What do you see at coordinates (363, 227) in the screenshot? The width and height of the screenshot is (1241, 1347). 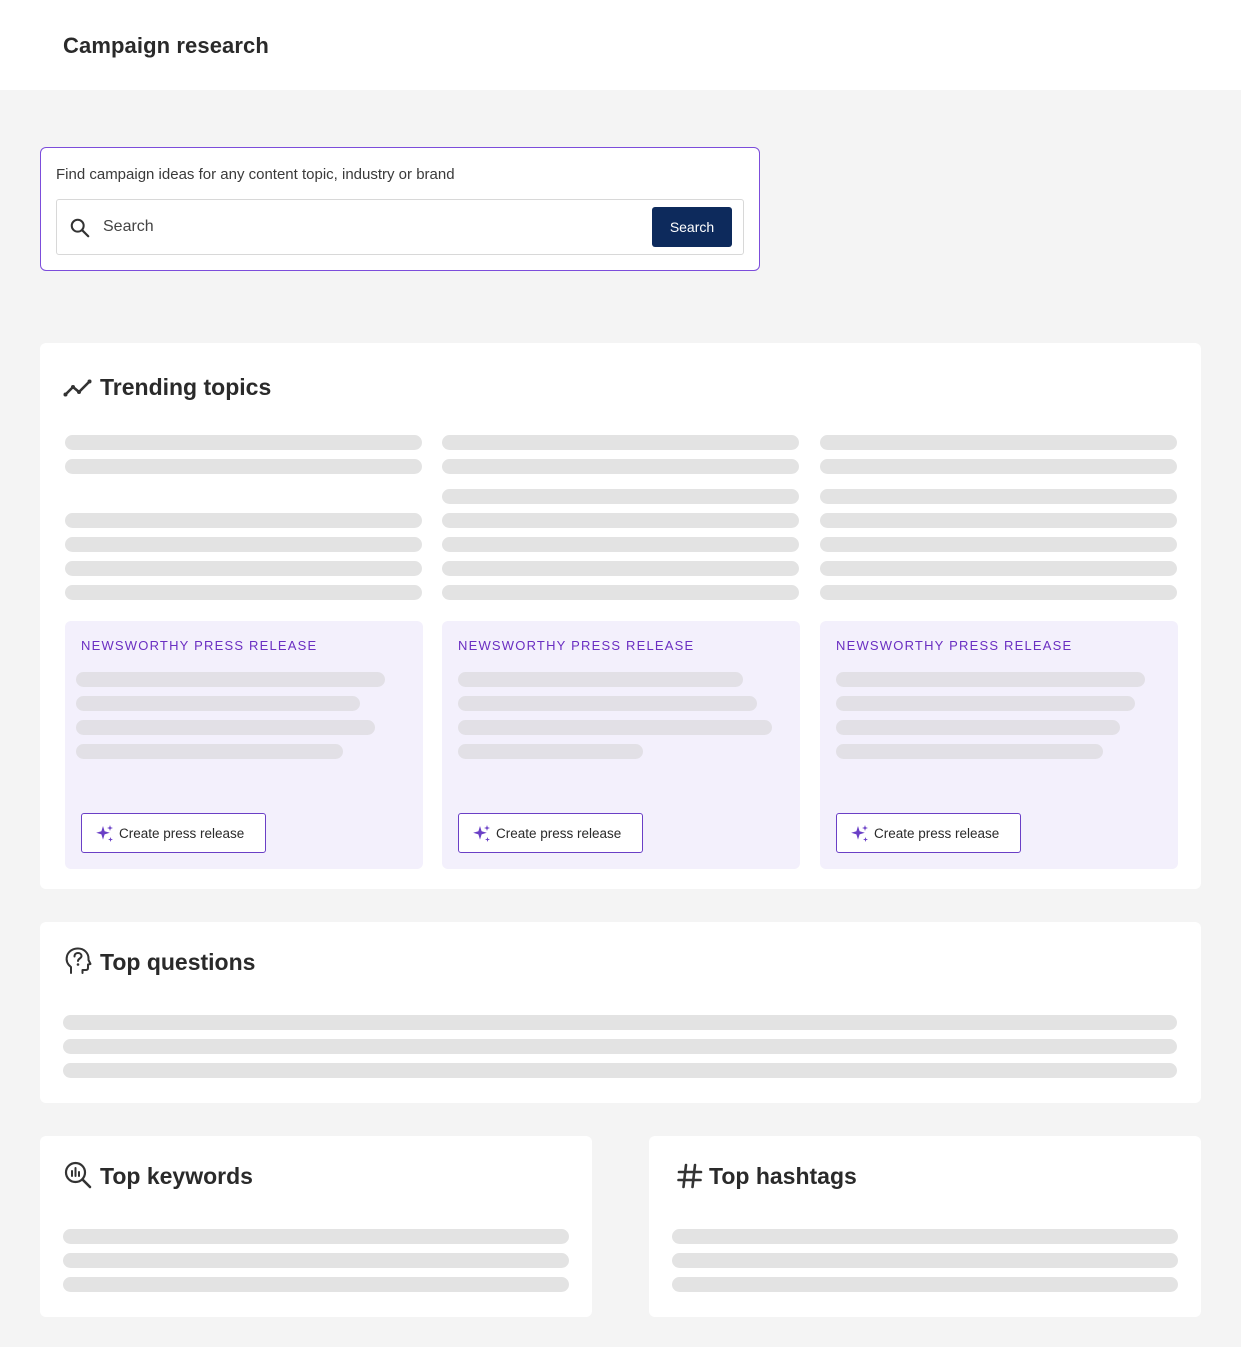 I see `search-input` at bounding box center [363, 227].